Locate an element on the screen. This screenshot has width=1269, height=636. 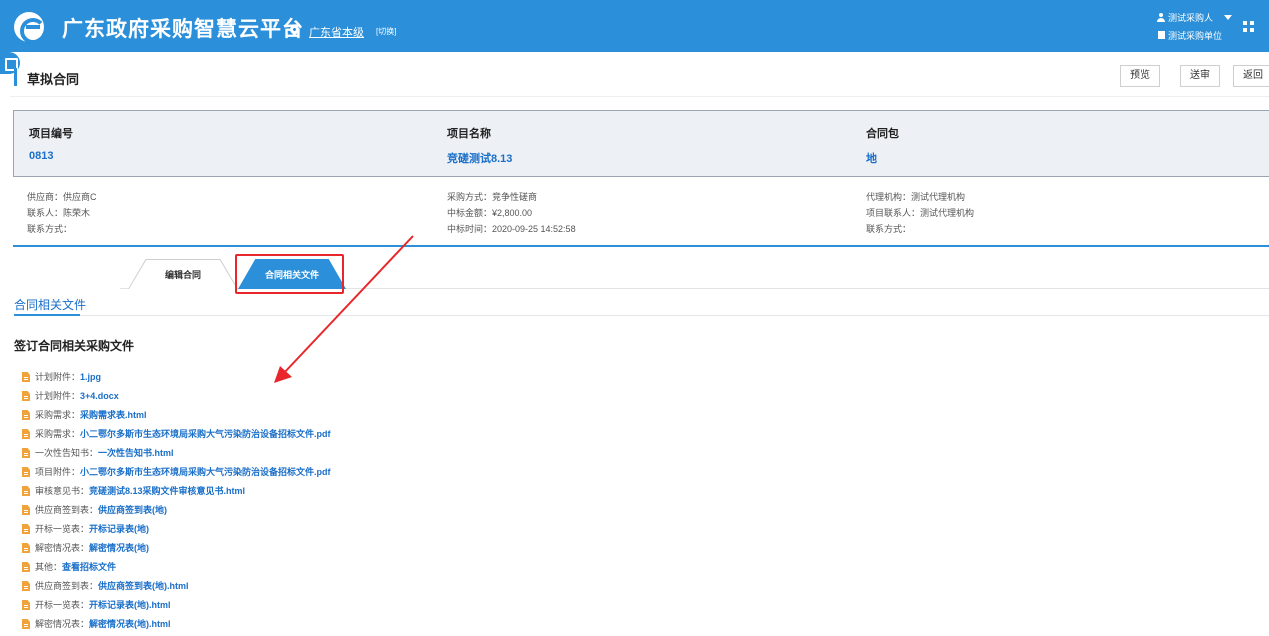
section-divider is located at coordinates (641, 315).